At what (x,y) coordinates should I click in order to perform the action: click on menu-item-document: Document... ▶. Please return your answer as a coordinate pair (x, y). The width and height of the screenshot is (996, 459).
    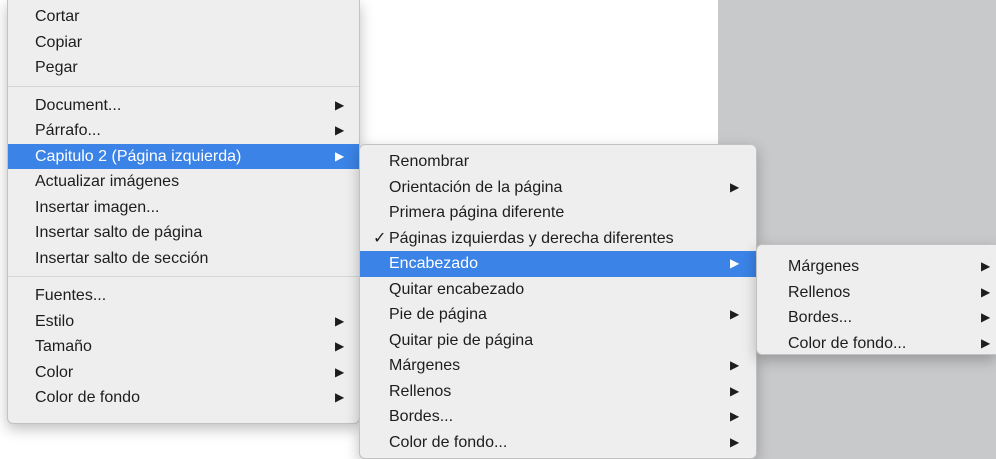
    Looking at the image, I should click on (183, 106).